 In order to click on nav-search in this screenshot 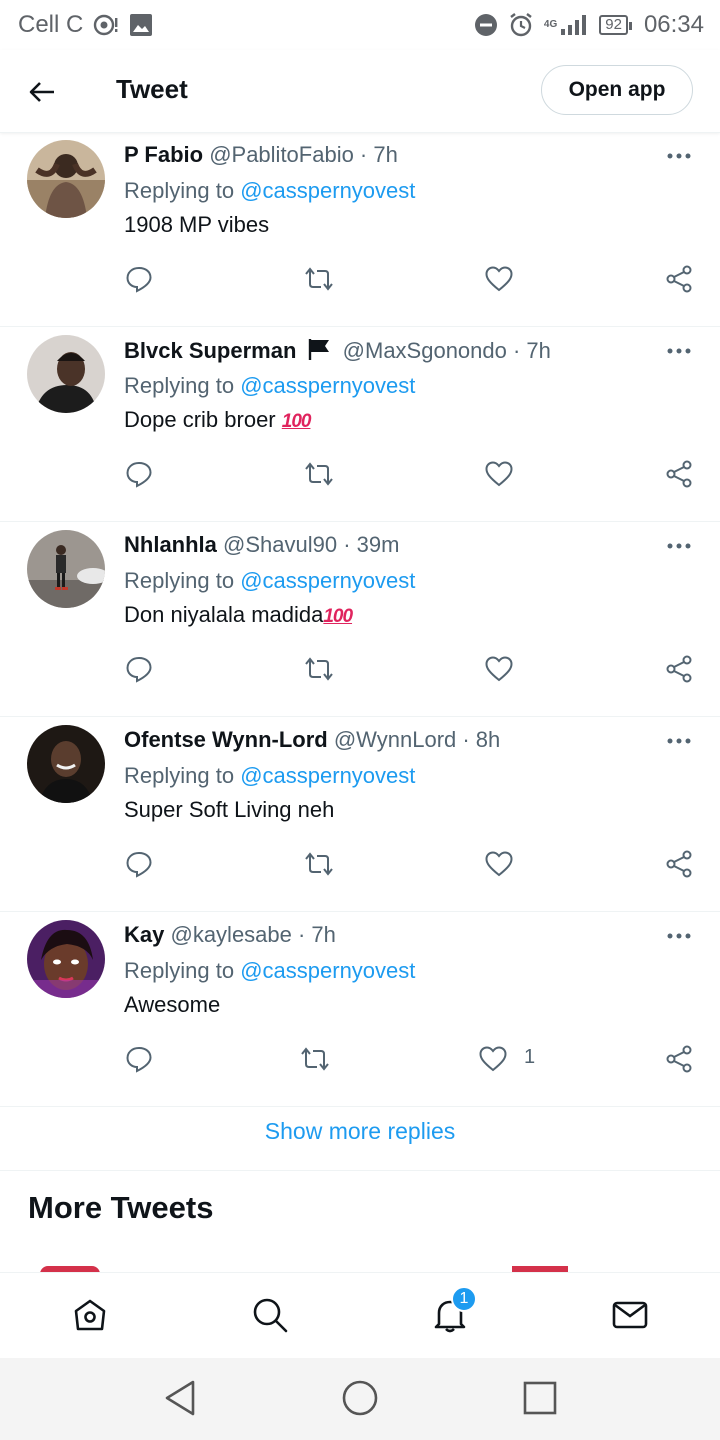, I will do `click(270, 1315)`.